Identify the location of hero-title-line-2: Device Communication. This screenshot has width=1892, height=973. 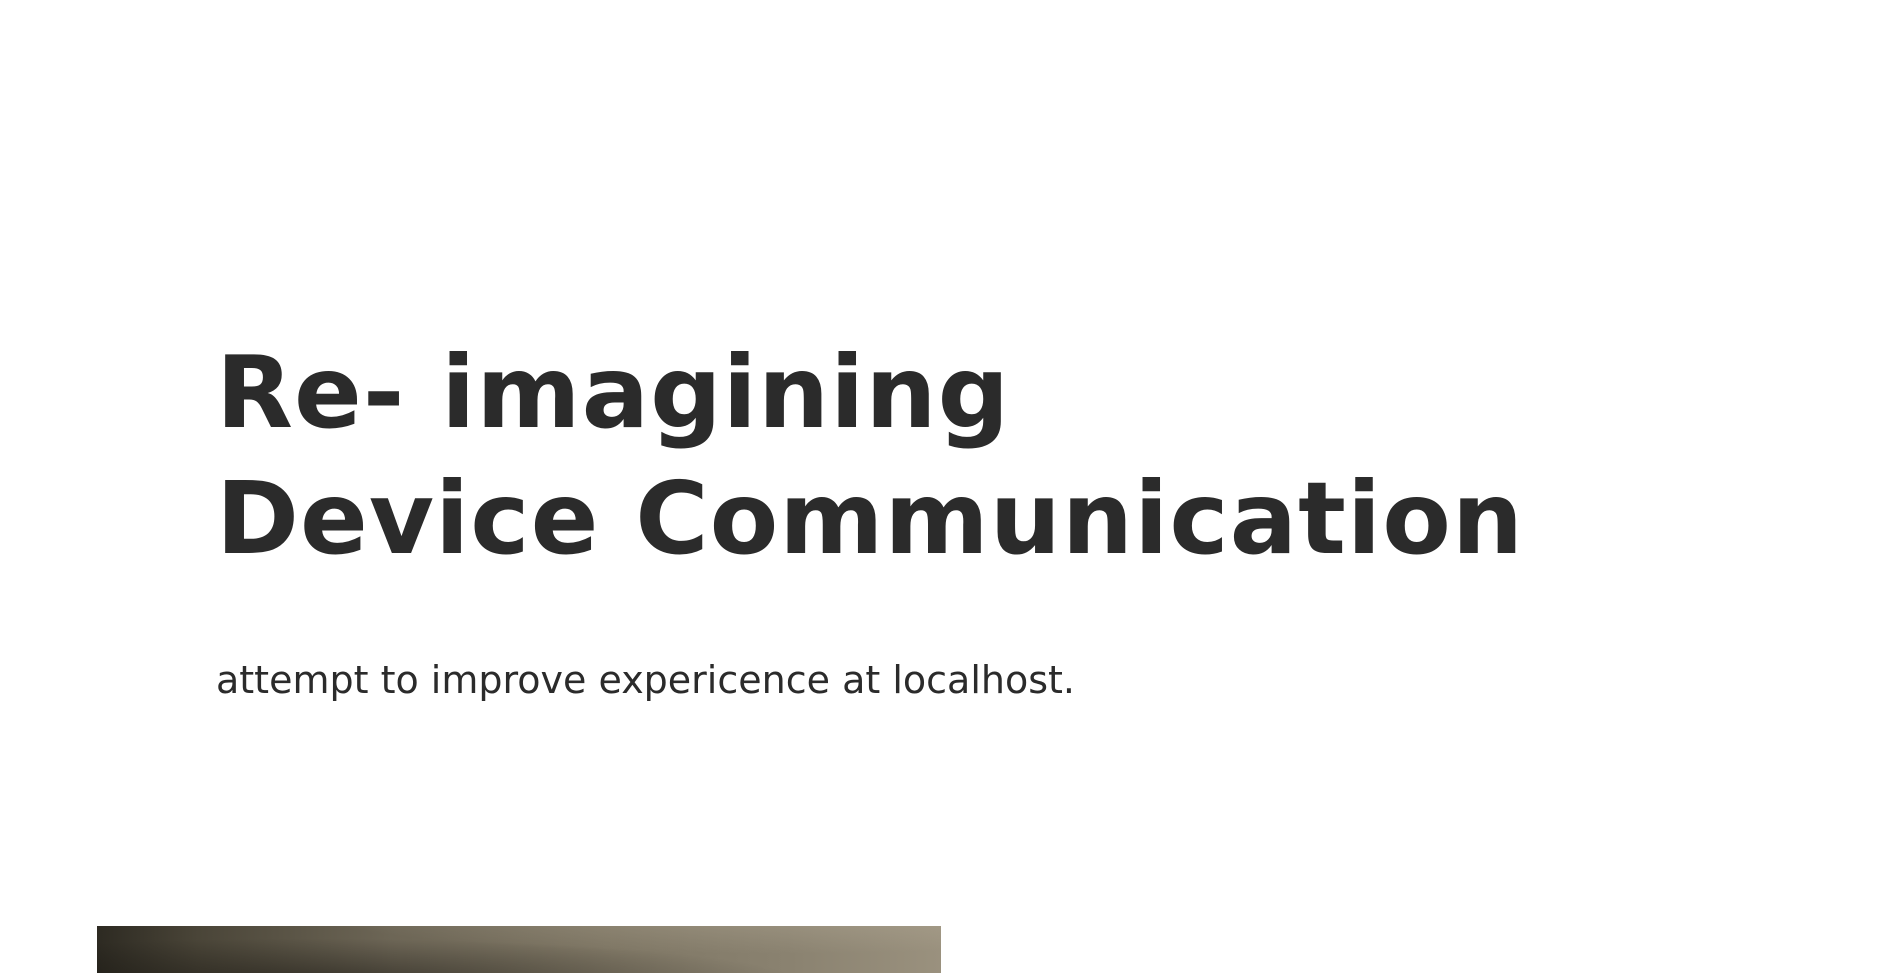
(870, 518).